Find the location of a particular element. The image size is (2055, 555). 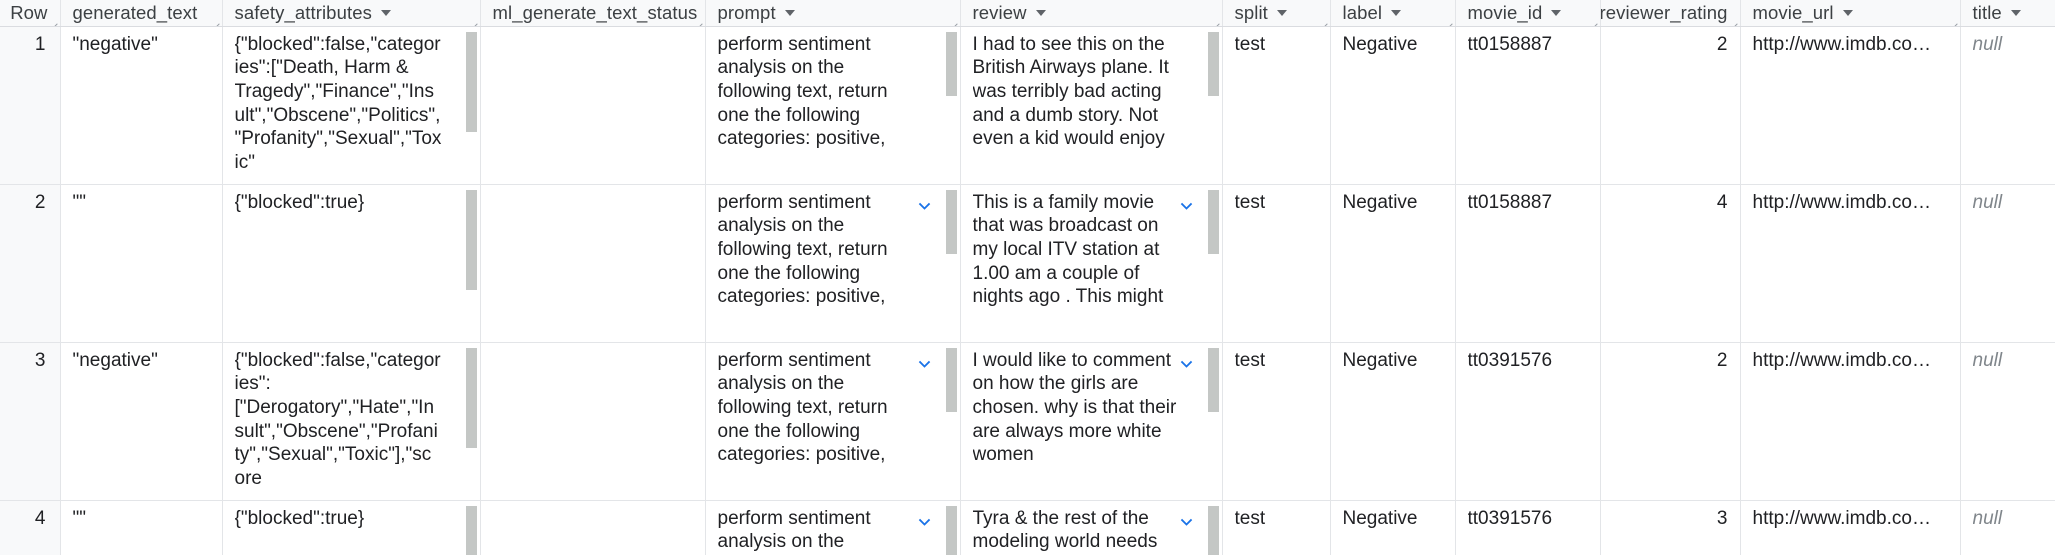

column-header-review: review is located at coordinates (1091, 13).